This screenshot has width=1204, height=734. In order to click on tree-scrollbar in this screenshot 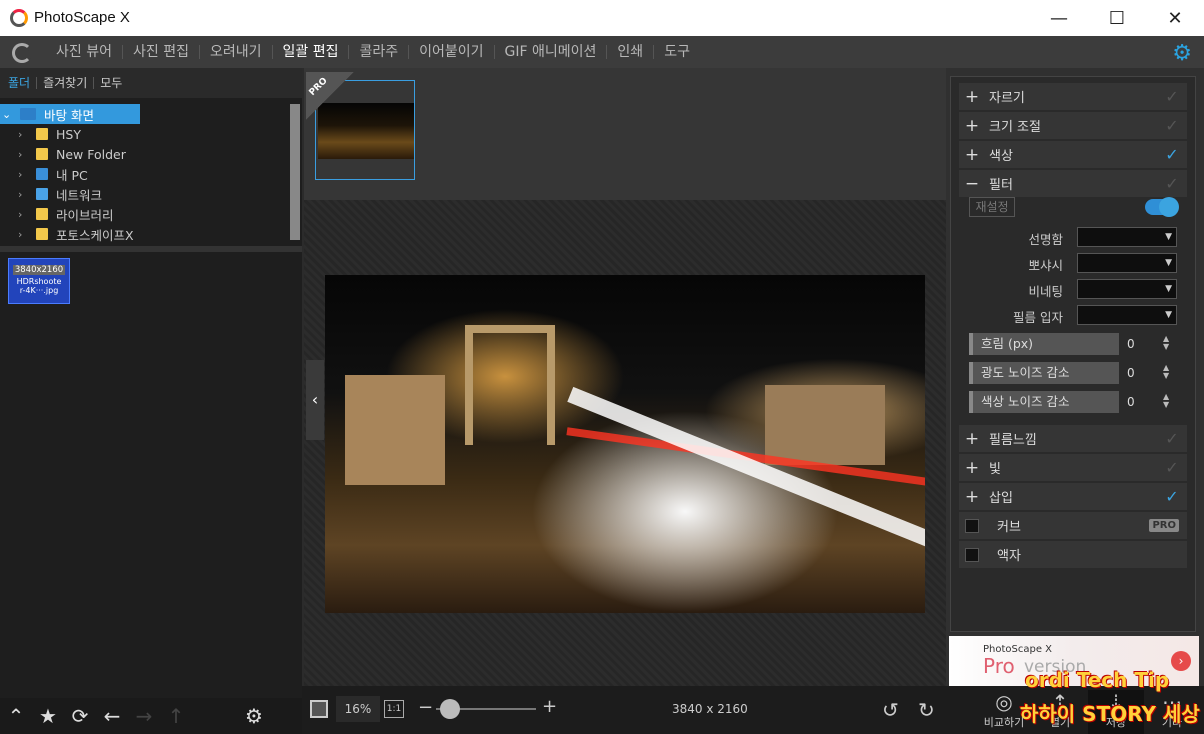, I will do `click(295, 172)`.